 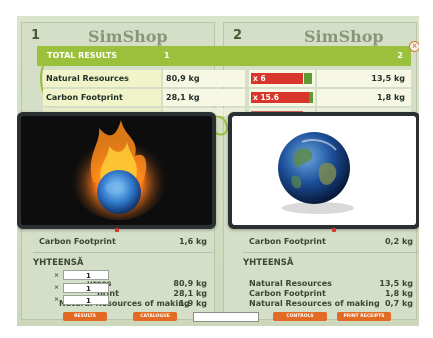 I want to click on earth-globe-icon, so click(x=324, y=170).